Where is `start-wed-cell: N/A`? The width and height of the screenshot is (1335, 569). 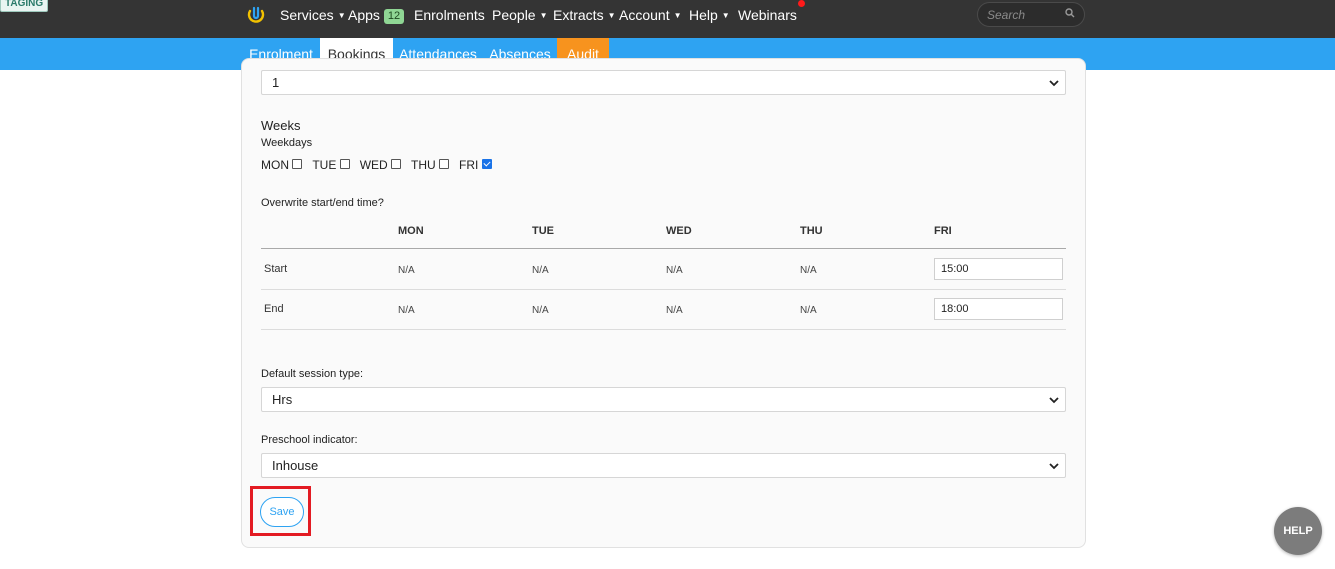 start-wed-cell: N/A is located at coordinates (674, 270).